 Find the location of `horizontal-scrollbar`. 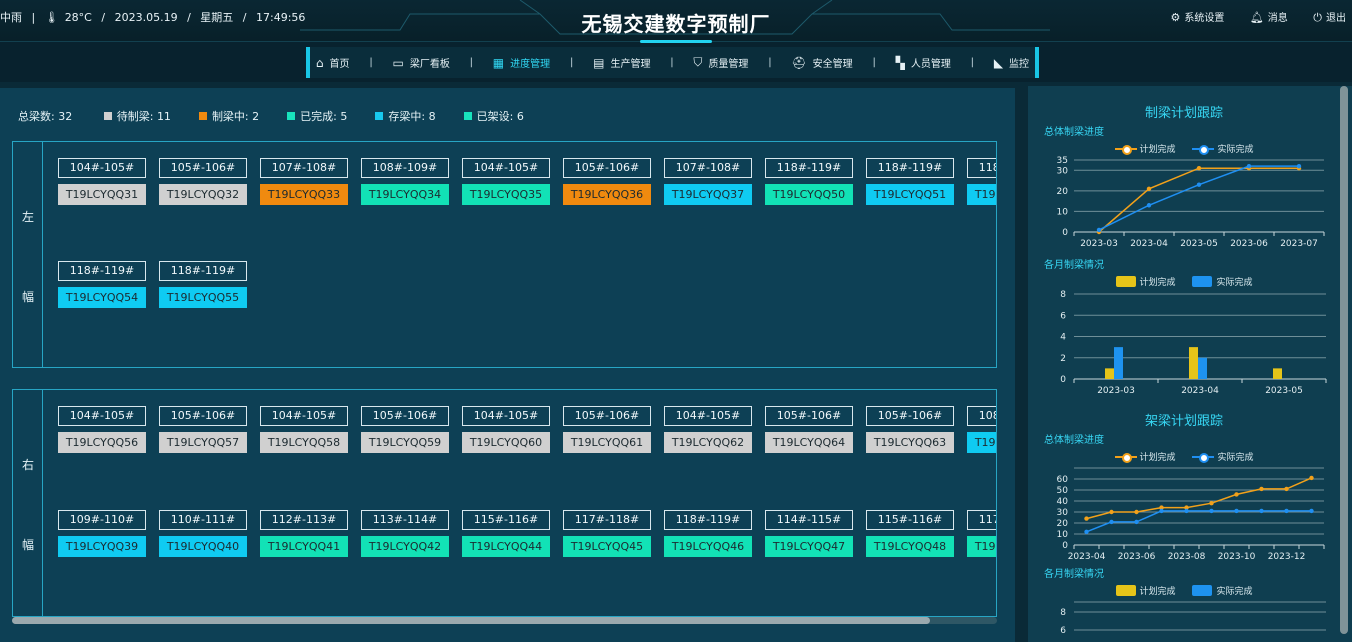

horizontal-scrollbar is located at coordinates (504, 620).